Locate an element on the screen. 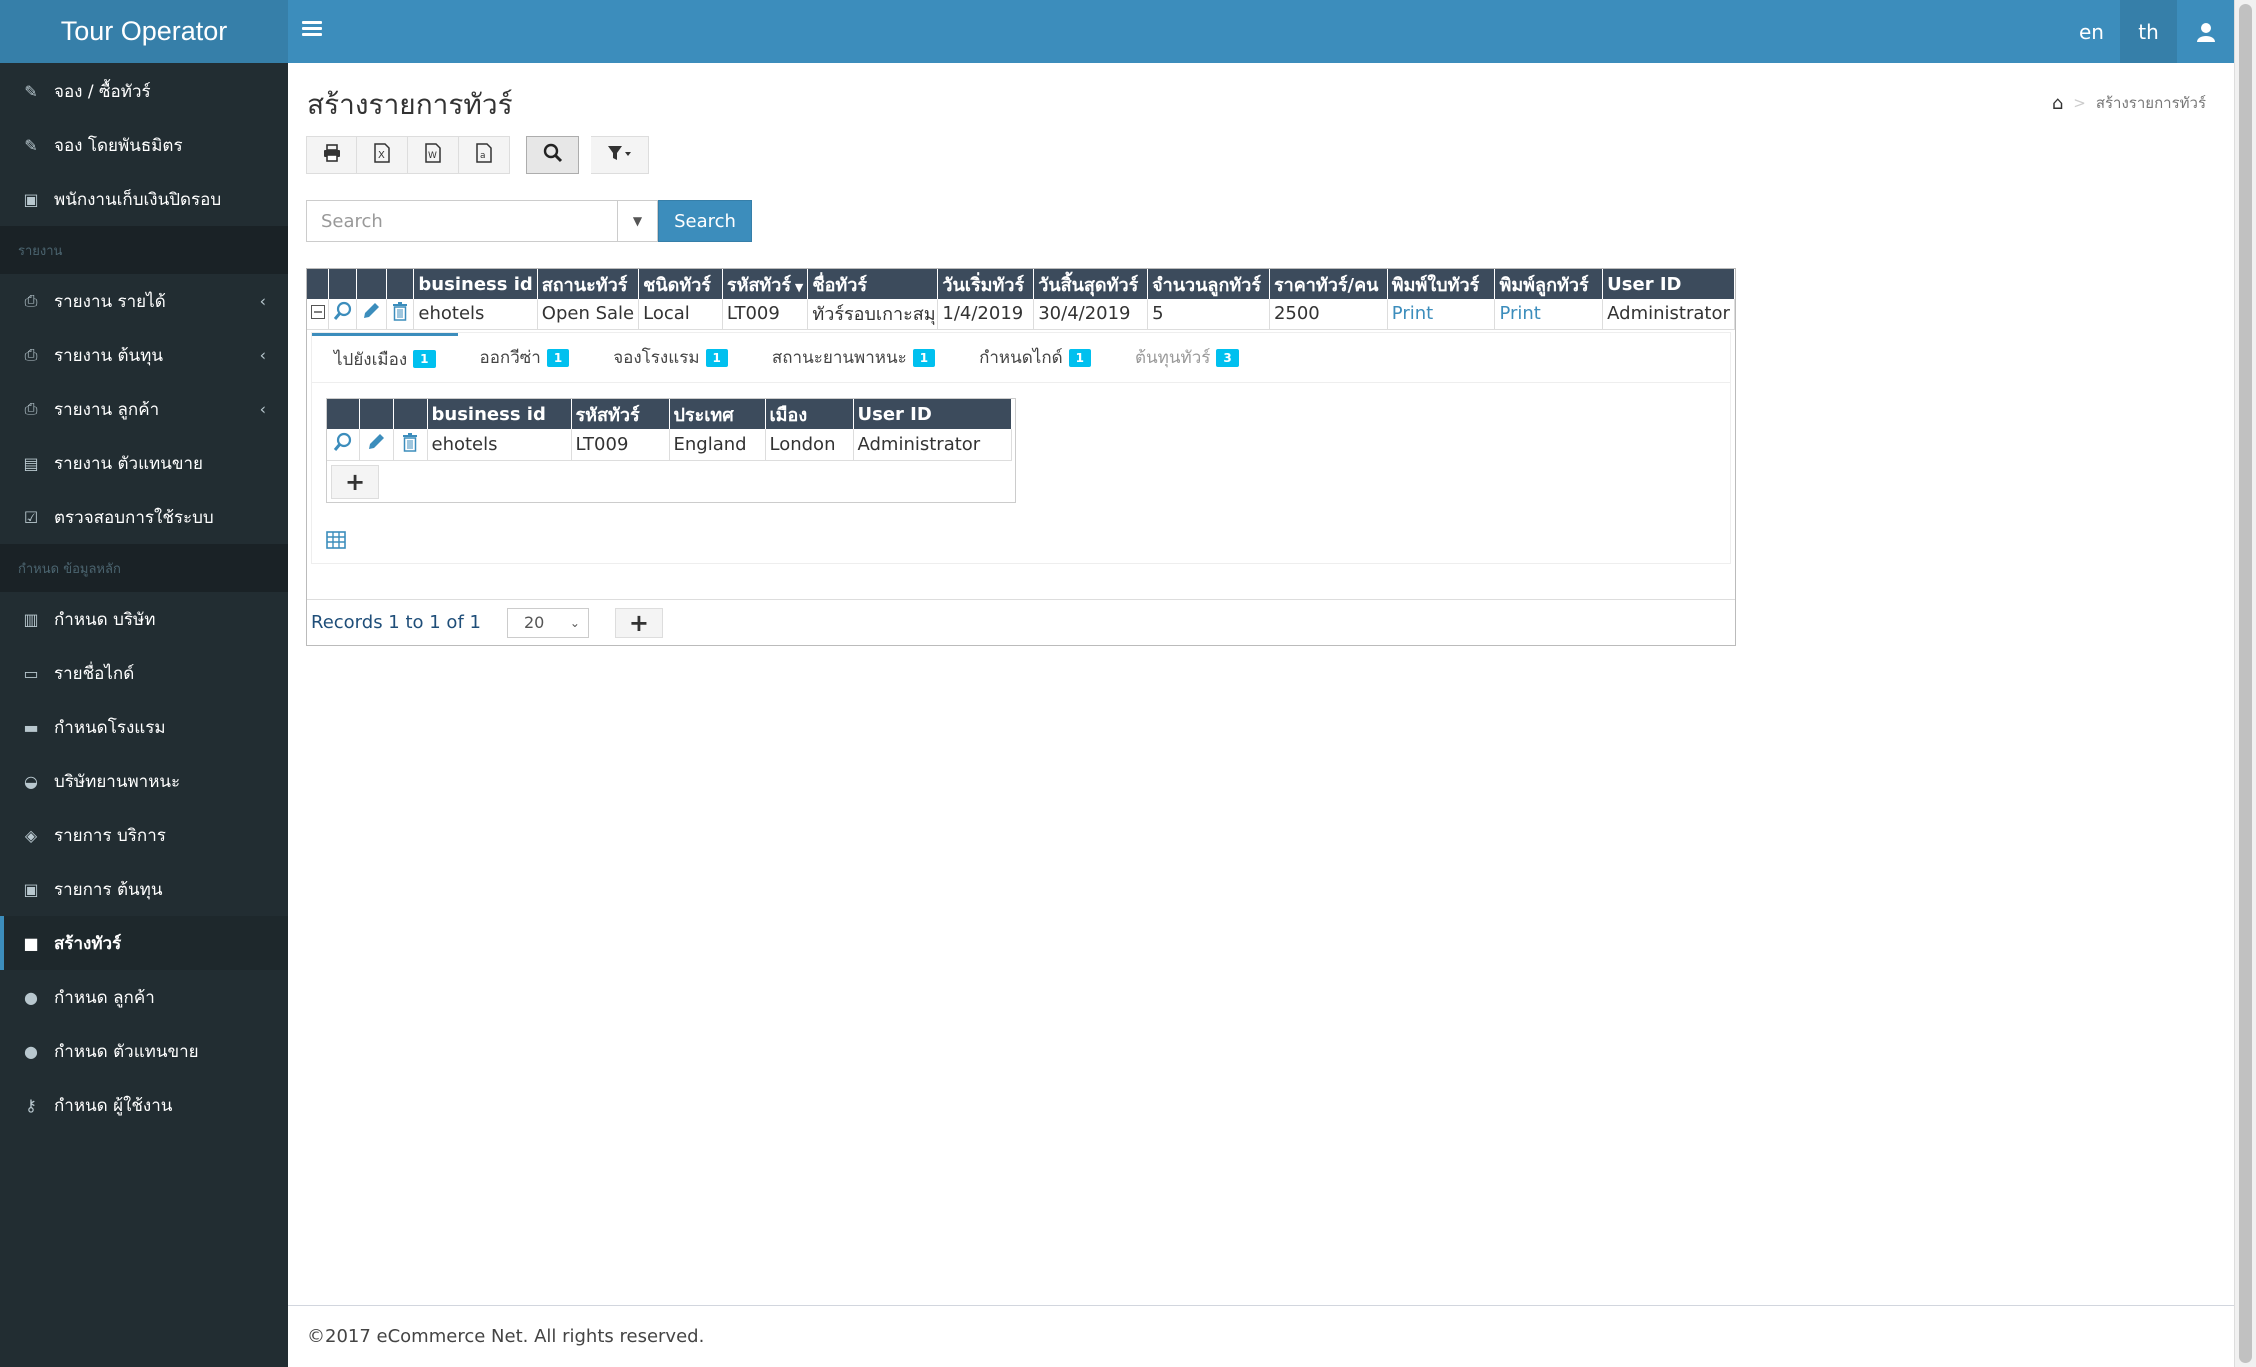 Image resolution: width=2256 pixels, height=1367 pixels. sidebar-item-label: จอง / ซื้อทัวร์ is located at coordinates (102, 91).